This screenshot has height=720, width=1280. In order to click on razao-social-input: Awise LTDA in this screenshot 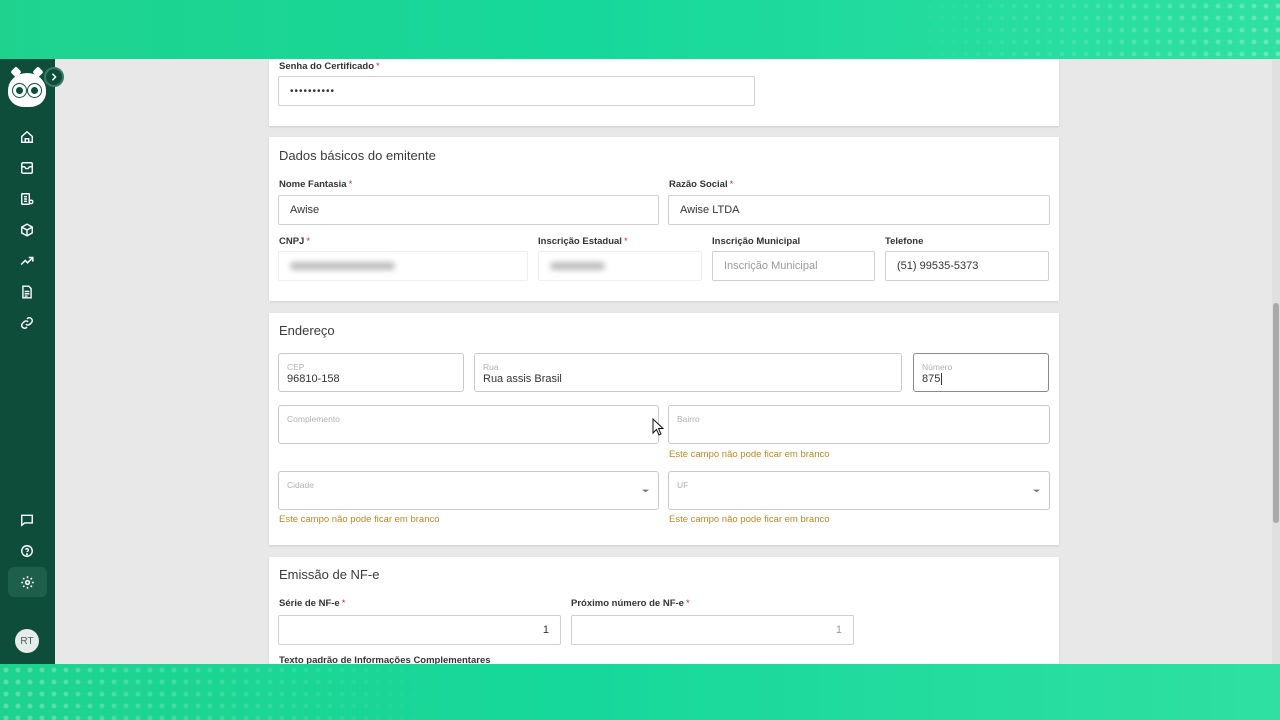, I will do `click(859, 210)`.